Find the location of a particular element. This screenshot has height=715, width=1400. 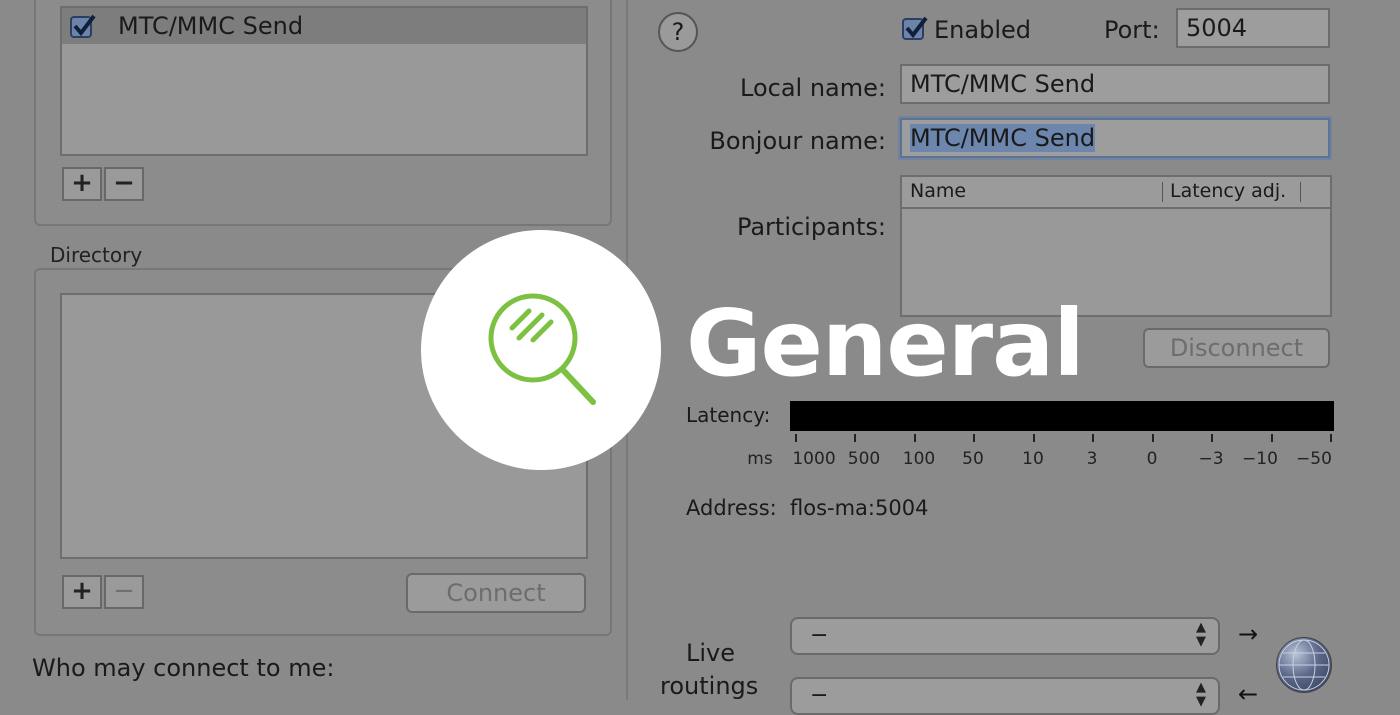

port-field: 5004 is located at coordinates (1253, 28).